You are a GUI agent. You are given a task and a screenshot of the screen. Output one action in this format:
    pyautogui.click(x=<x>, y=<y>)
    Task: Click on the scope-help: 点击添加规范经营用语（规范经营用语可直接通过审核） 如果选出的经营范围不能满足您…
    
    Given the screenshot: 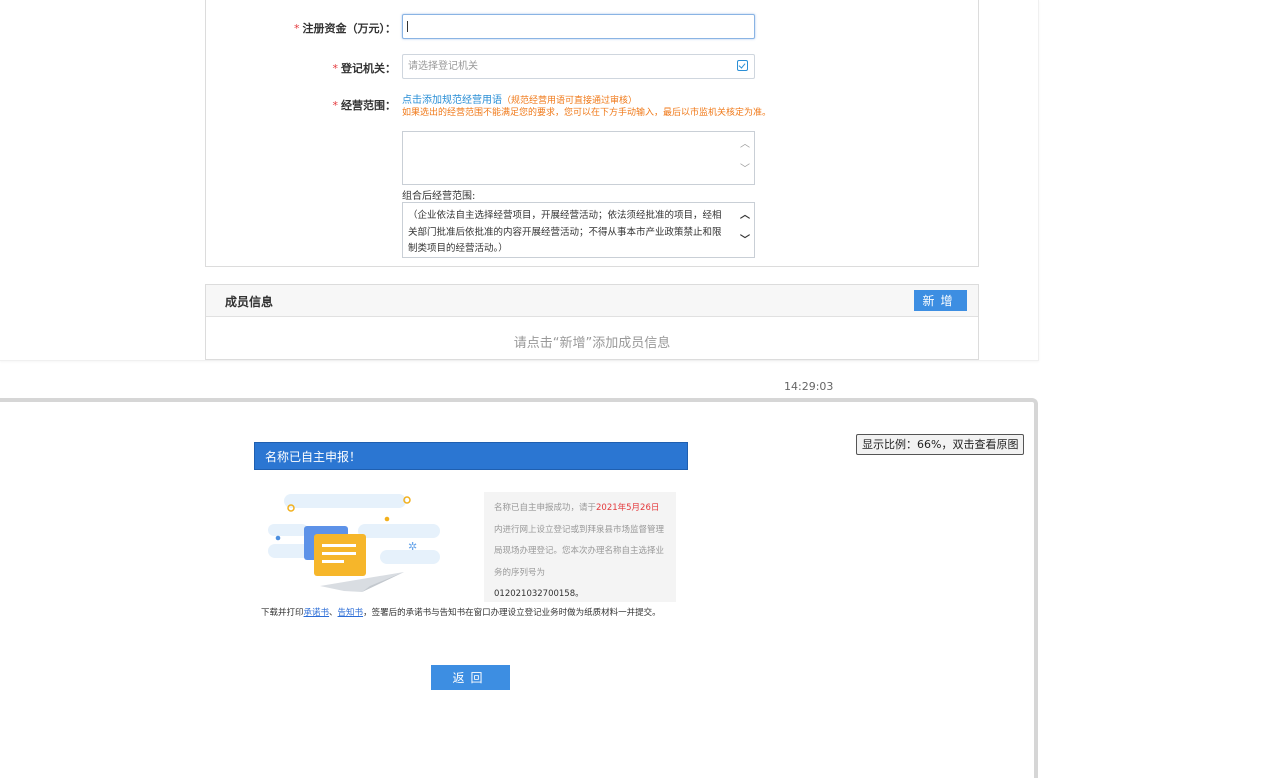 What is the action you would take?
    pyautogui.click(x=602, y=103)
    